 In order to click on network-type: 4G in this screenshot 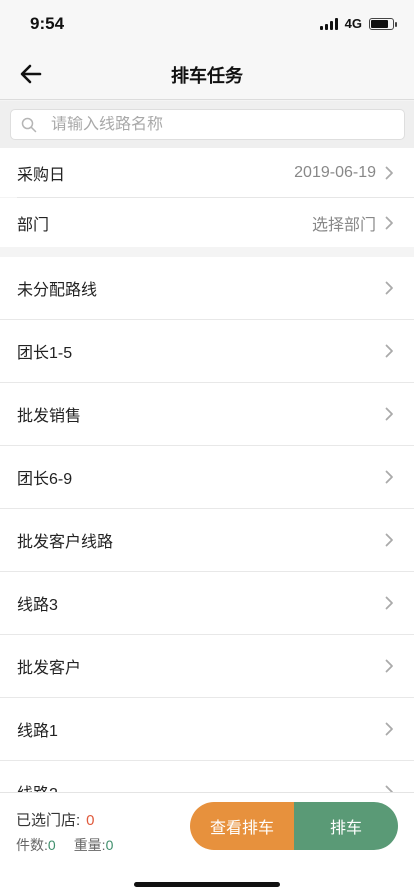, I will do `click(353, 23)`.